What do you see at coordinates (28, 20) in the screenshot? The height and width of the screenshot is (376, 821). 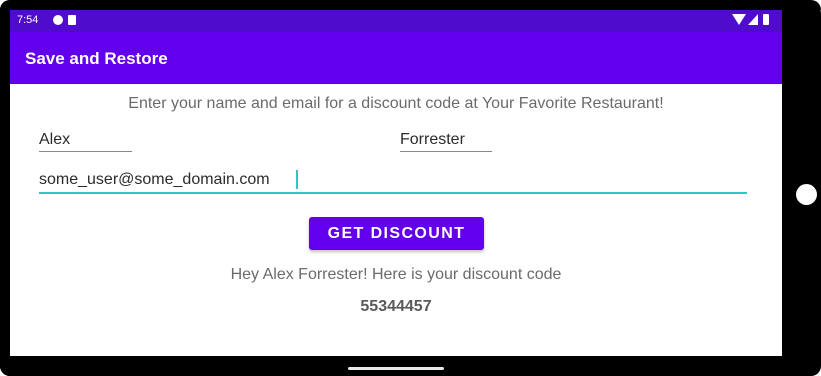 I see `status-time: 7:54` at bounding box center [28, 20].